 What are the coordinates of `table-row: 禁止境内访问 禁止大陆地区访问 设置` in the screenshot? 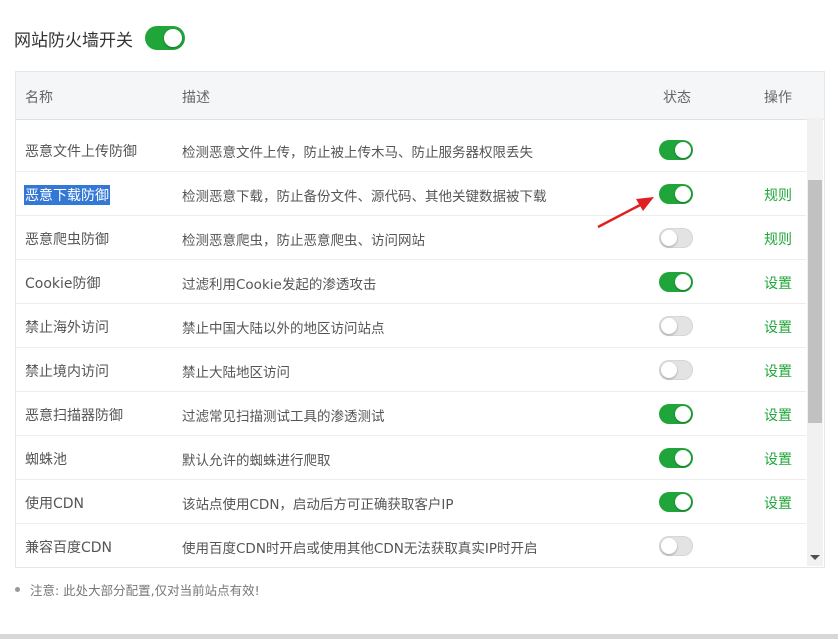 It's located at (411, 370).